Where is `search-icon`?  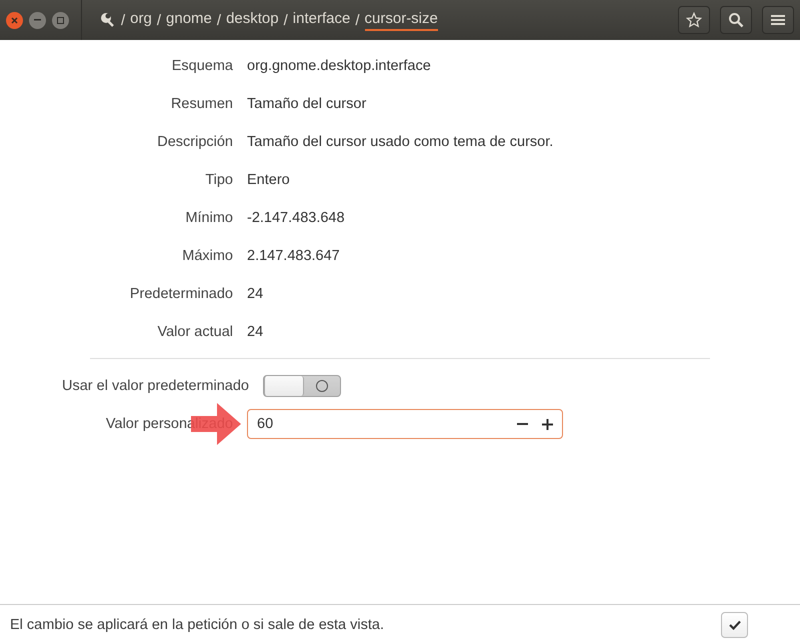
search-icon is located at coordinates (736, 20).